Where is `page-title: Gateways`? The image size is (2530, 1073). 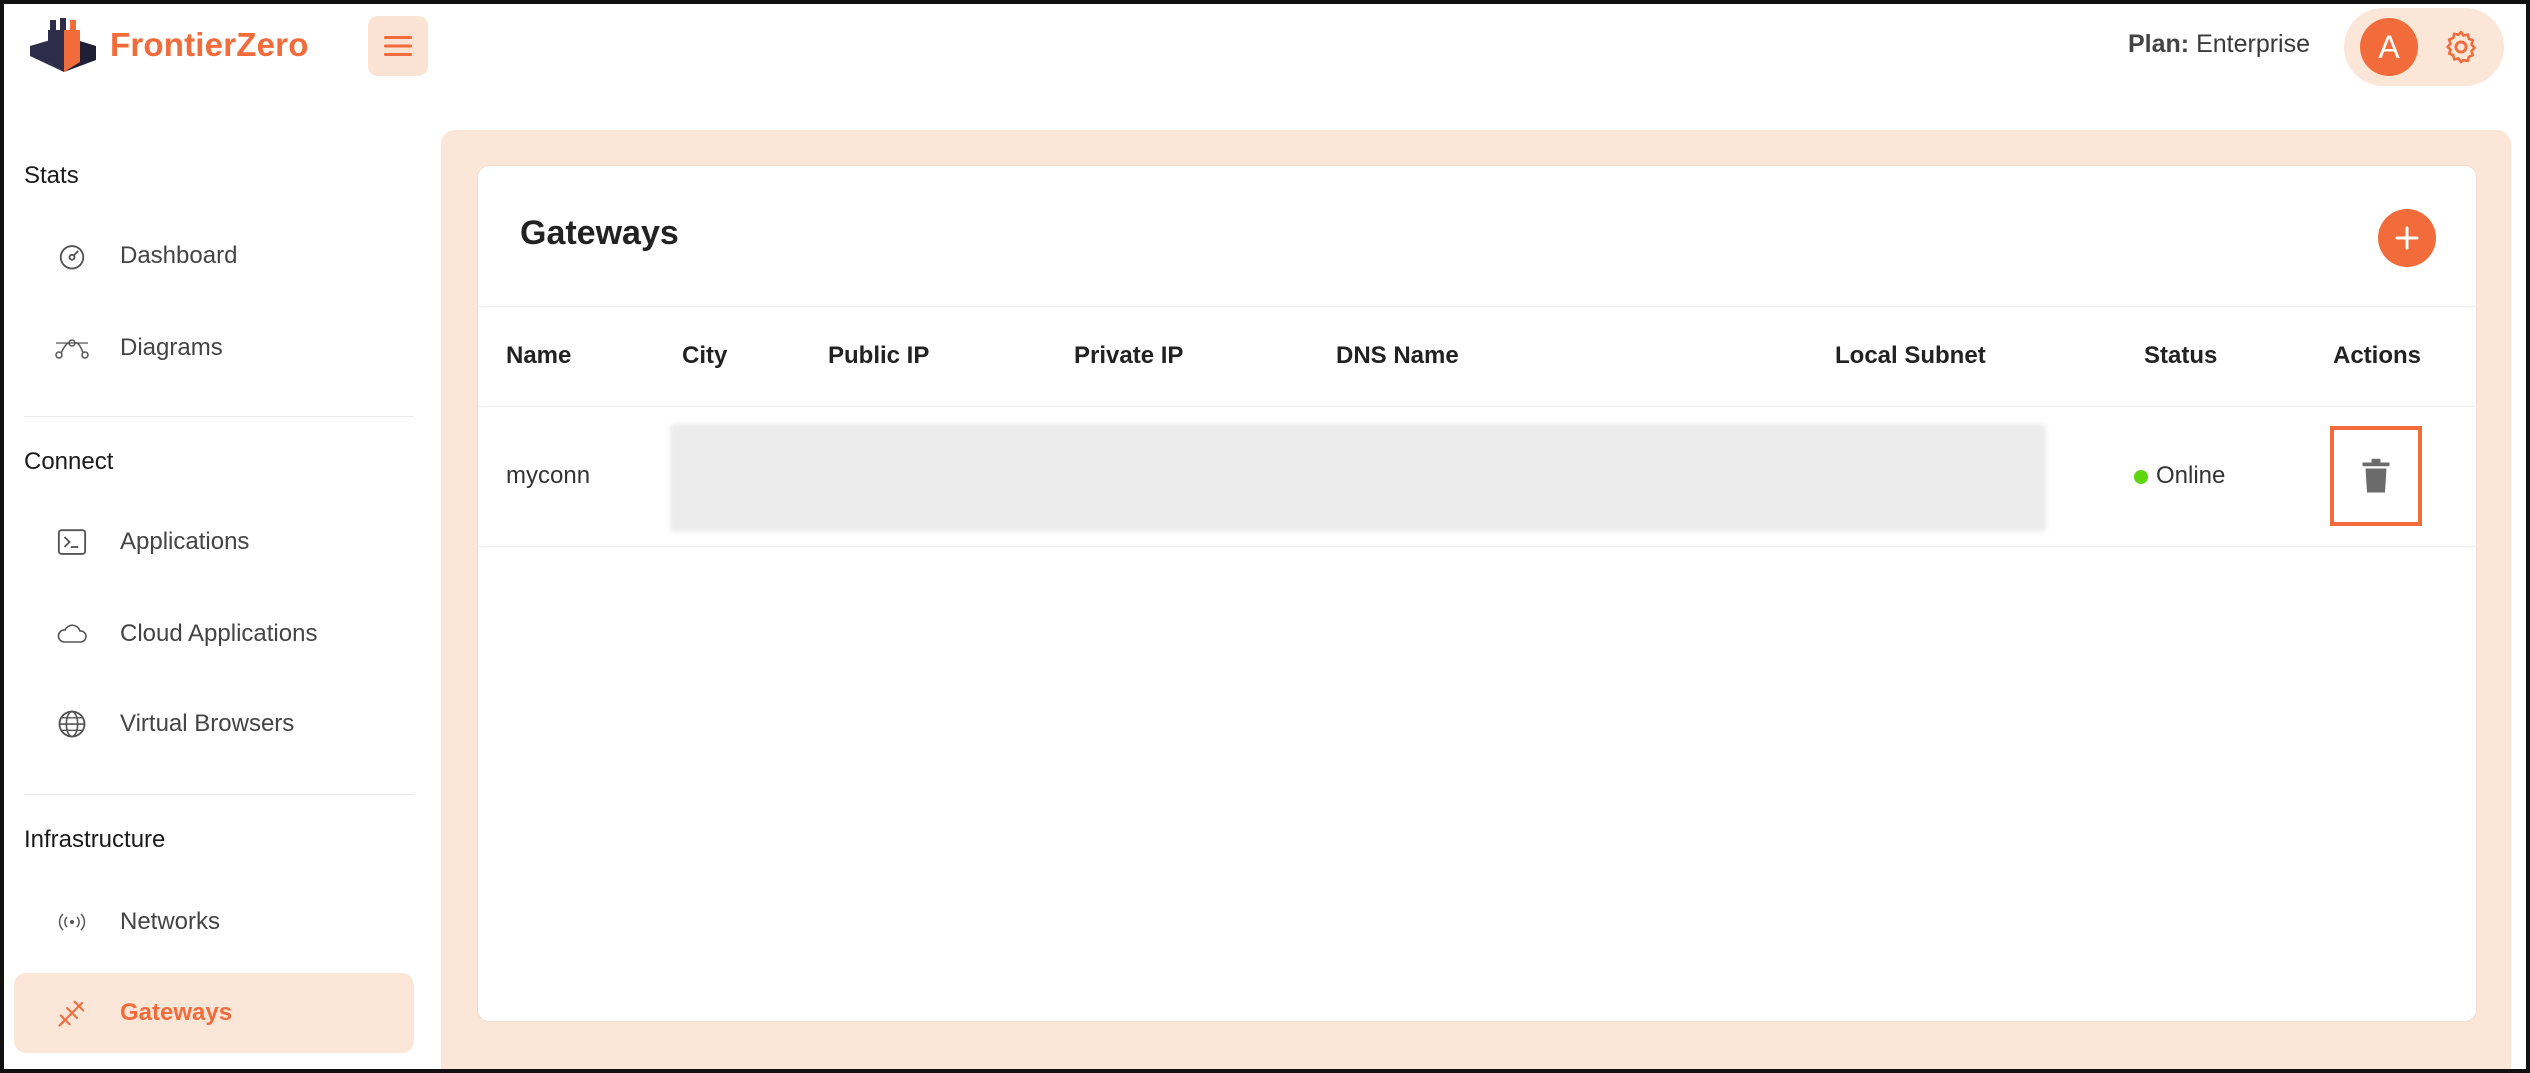
page-title: Gateways is located at coordinates (599, 233).